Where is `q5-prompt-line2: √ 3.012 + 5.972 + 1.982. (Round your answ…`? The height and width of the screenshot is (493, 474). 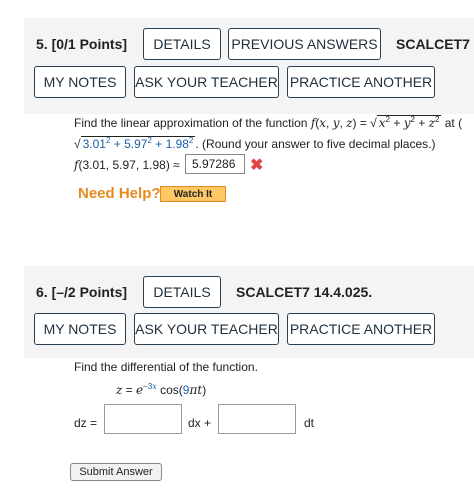
q5-prompt-line2: √ 3.012 + 5.972 + 1.982. (Round your answ… is located at coordinates (254, 143).